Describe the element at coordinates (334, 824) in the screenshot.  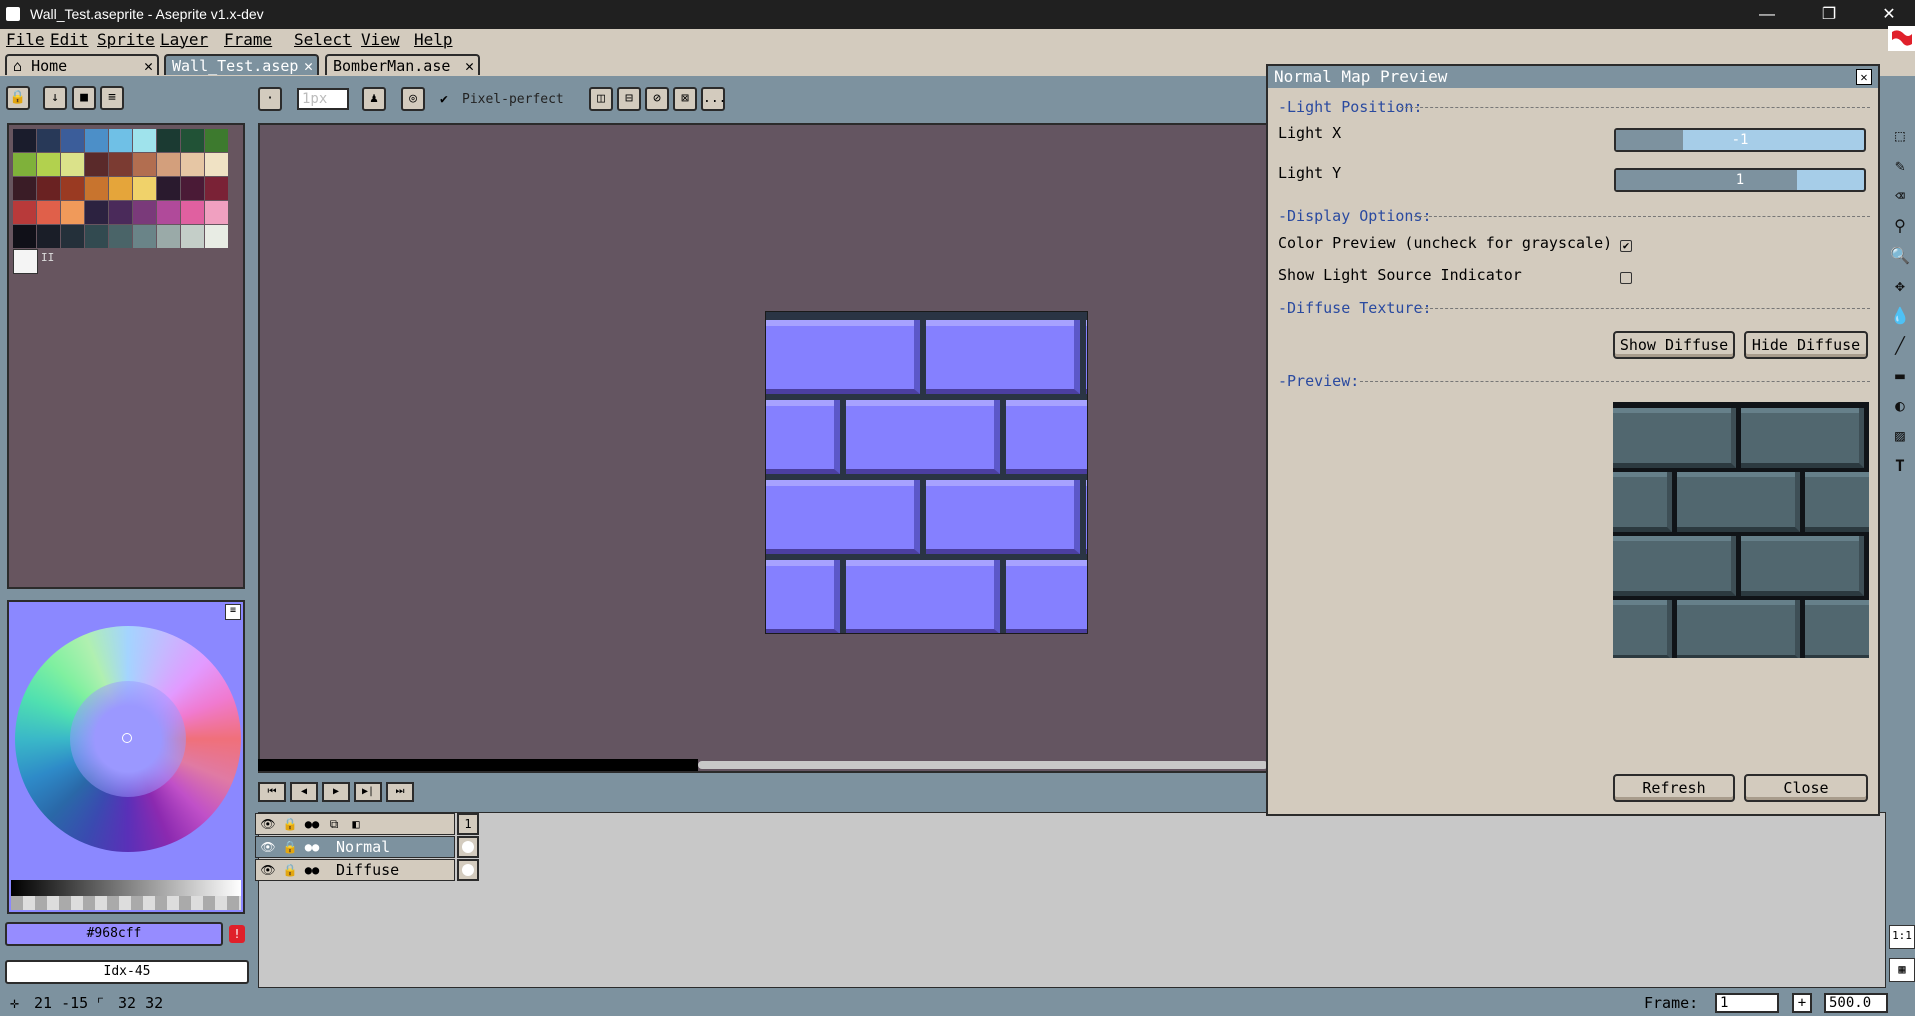
I see `link-cels-icon: ⧉` at that location.